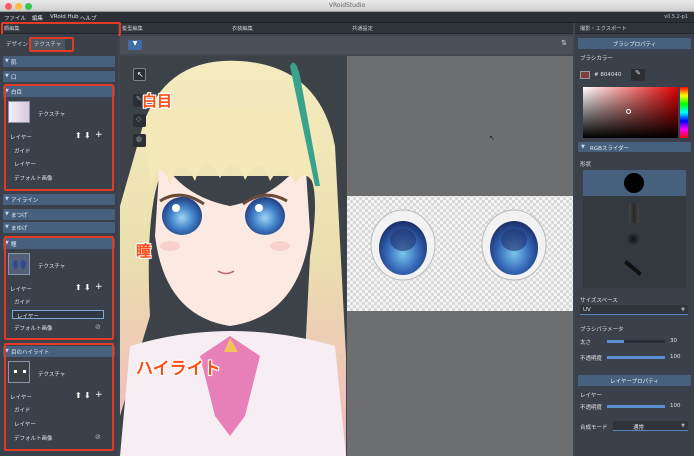  Describe the element at coordinates (634, 310) in the screenshot. I see `size-space-select: UV ▼` at that location.